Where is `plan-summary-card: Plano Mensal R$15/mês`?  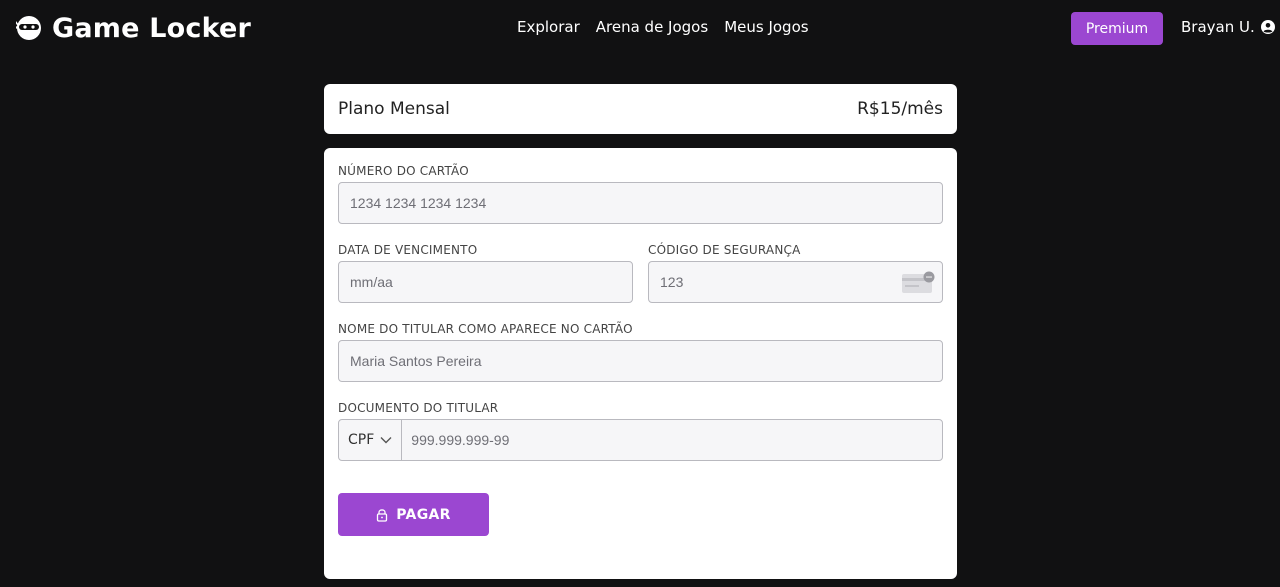
plan-summary-card: Plano Mensal R$15/mês is located at coordinates (640, 109).